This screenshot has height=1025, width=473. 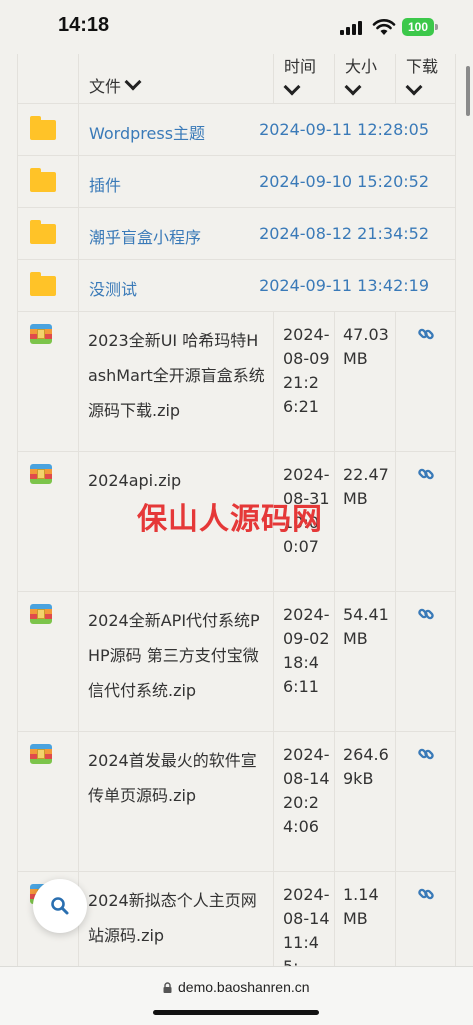 What do you see at coordinates (105, 86) in the screenshot?
I see `header-name-label: 文件` at bounding box center [105, 86].